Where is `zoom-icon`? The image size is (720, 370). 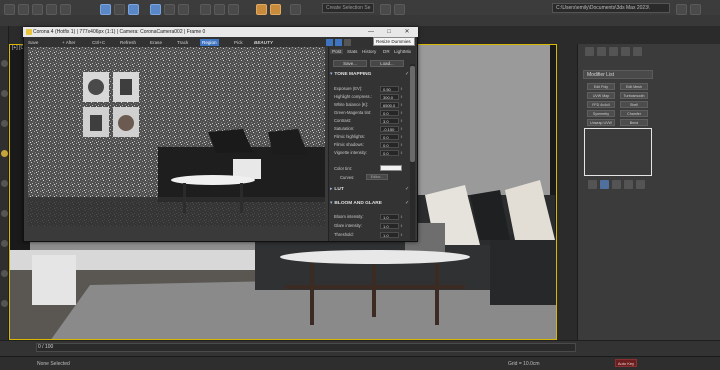 zoom-icon is located at coordinates (338, 42).